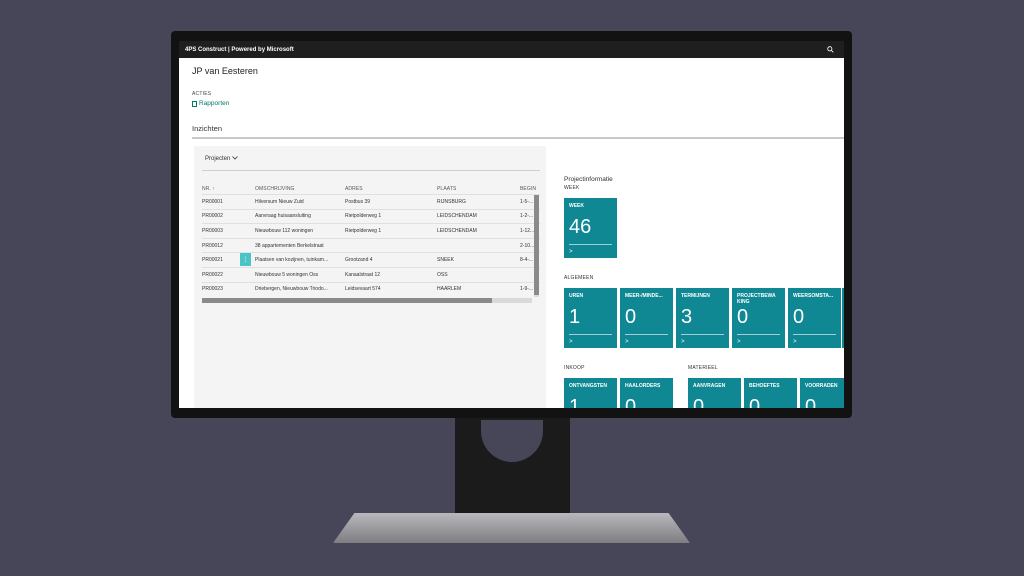 The height and width of the screenshot is (576, 1024). What do you see at coordinates (588, 179) in the screenshot?
I see `project-info-heading: Projectinformatie` at bounding box center [588, 179].